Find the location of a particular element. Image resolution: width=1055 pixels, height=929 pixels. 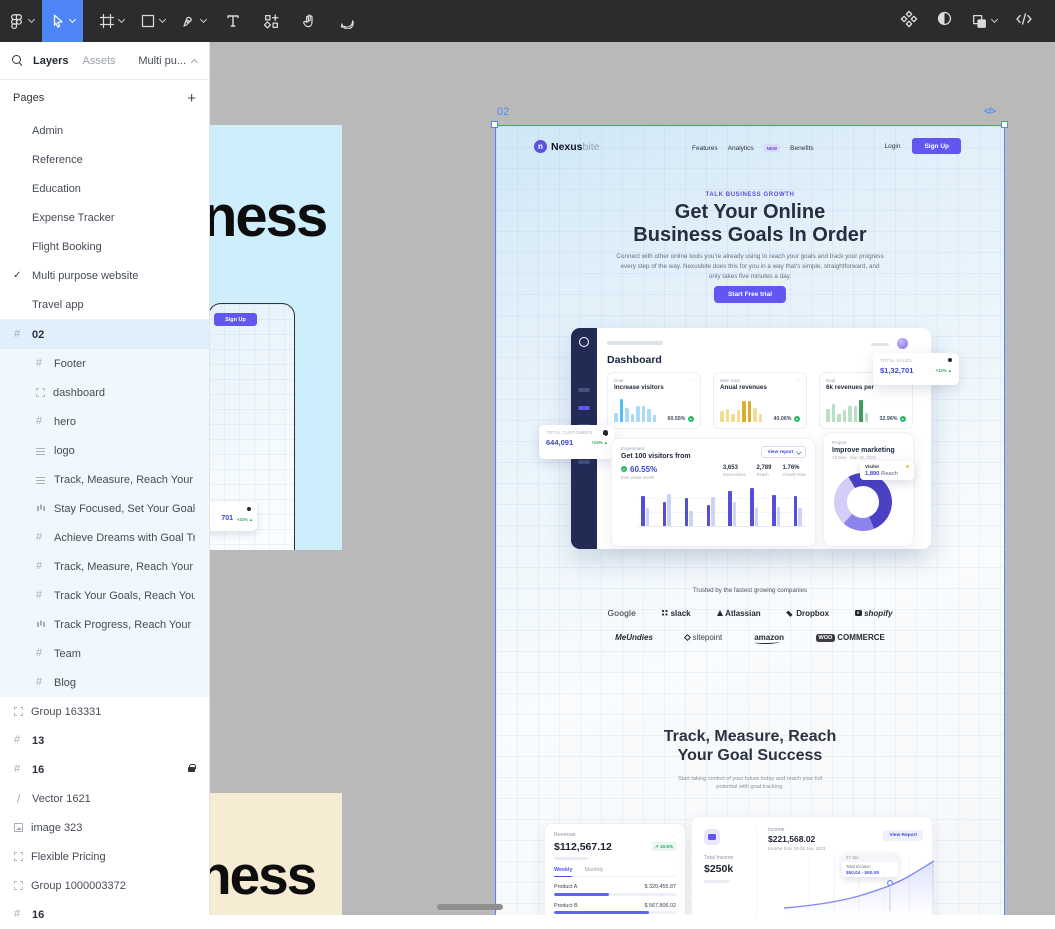

pen-tool-icon is located at coordinates (193, 21).